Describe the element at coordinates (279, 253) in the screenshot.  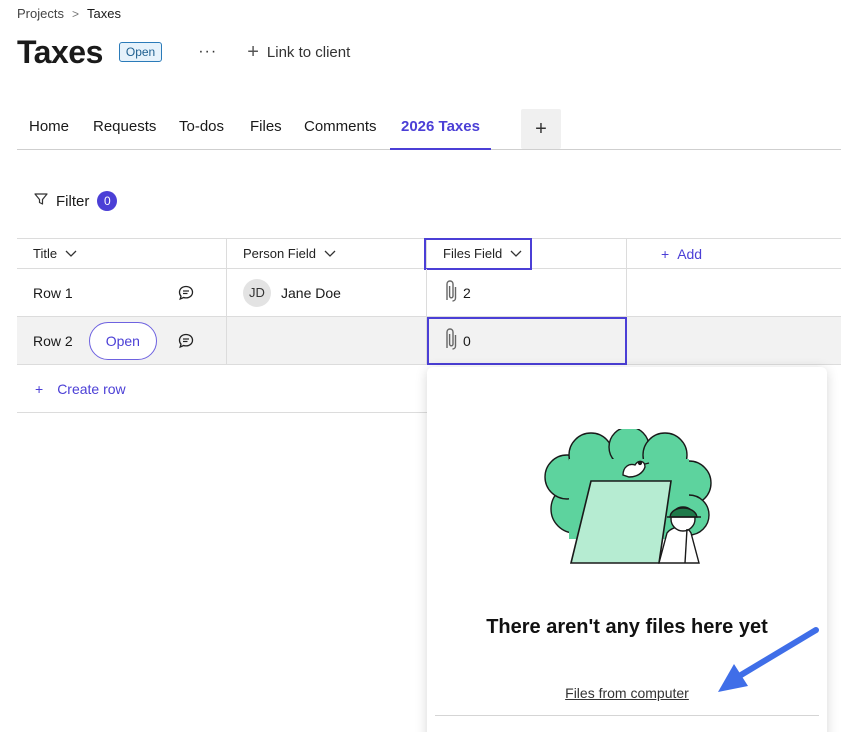
I see `column-header-label: Person Field` at that location.